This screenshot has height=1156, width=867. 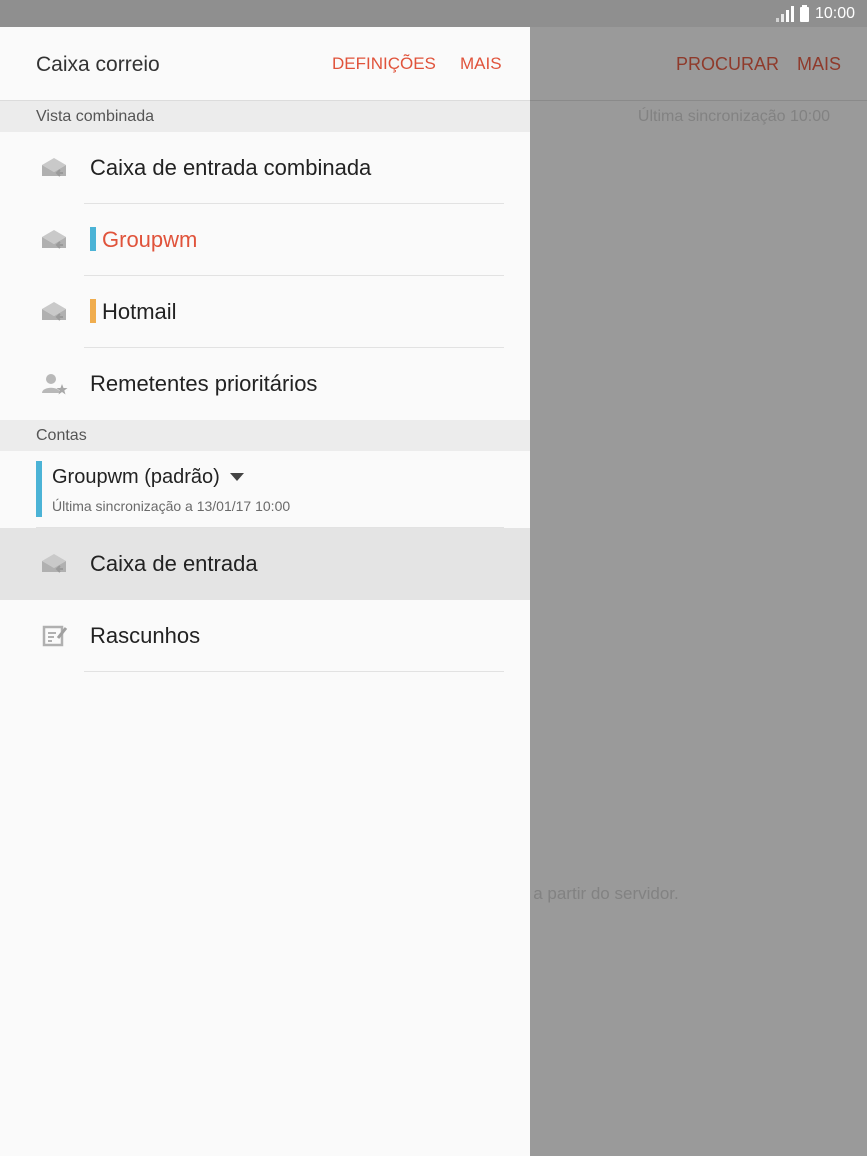 I want to click on inbox-folder-item: Caixa de entrada, so click(x=265, y=564).